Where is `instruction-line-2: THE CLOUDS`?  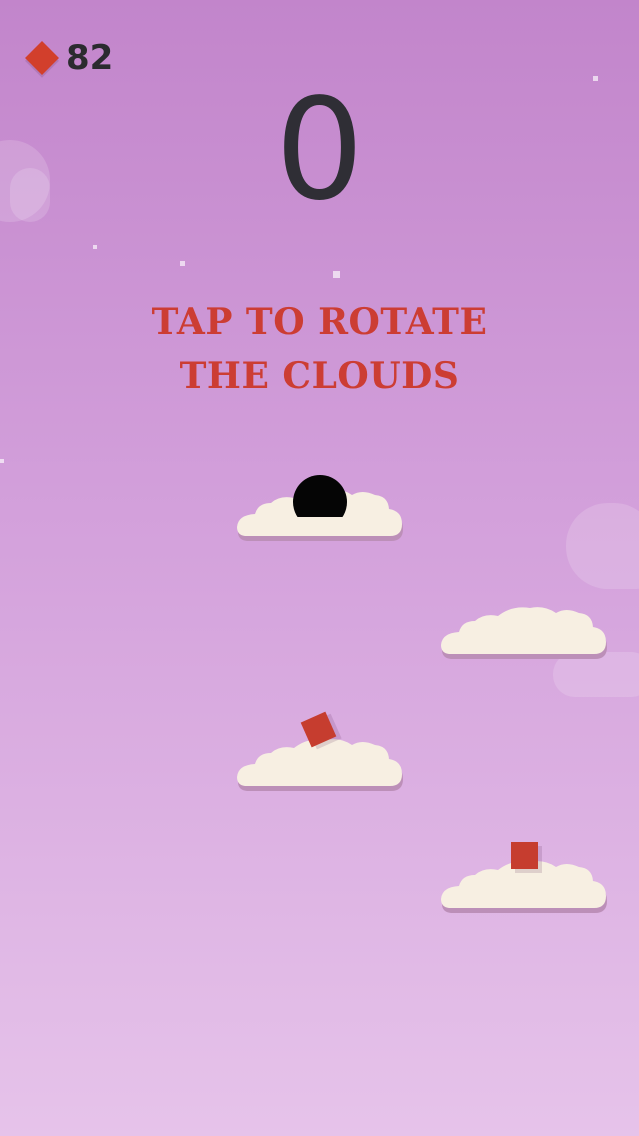
instruction-line-2: THE CLOUDS is located at coordinates (319, 376).